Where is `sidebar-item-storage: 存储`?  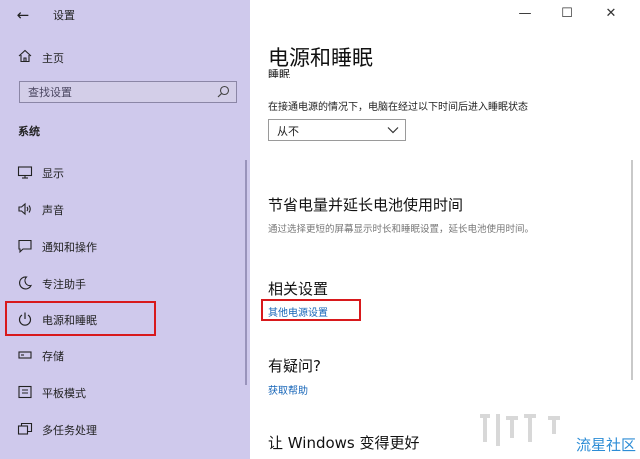 sidebar-item-storage: 存储 is located at coordinates (122, 355).